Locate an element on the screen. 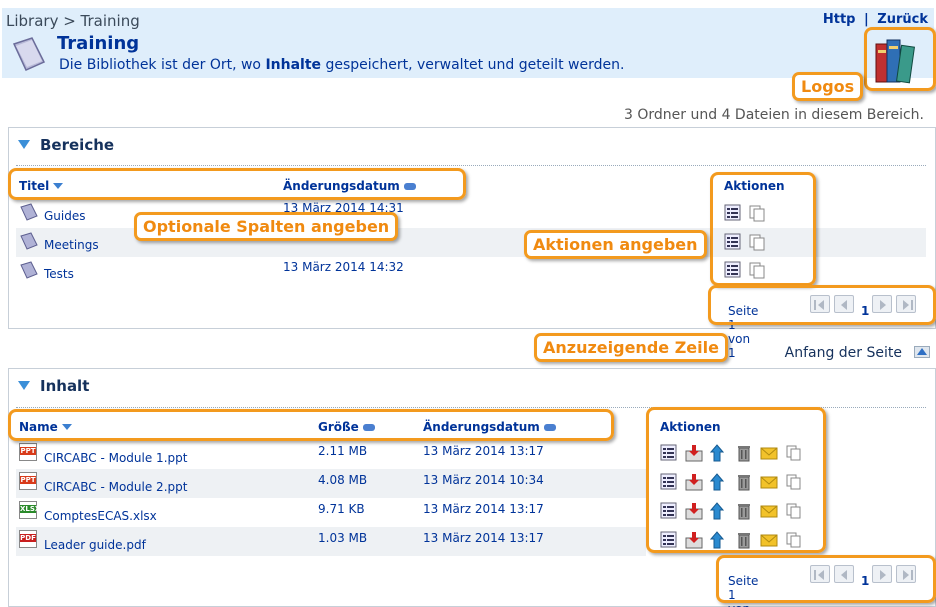 The width and height of the screenshot is (936, 607). annotation-box-logo is located at coordinates (900, 59).